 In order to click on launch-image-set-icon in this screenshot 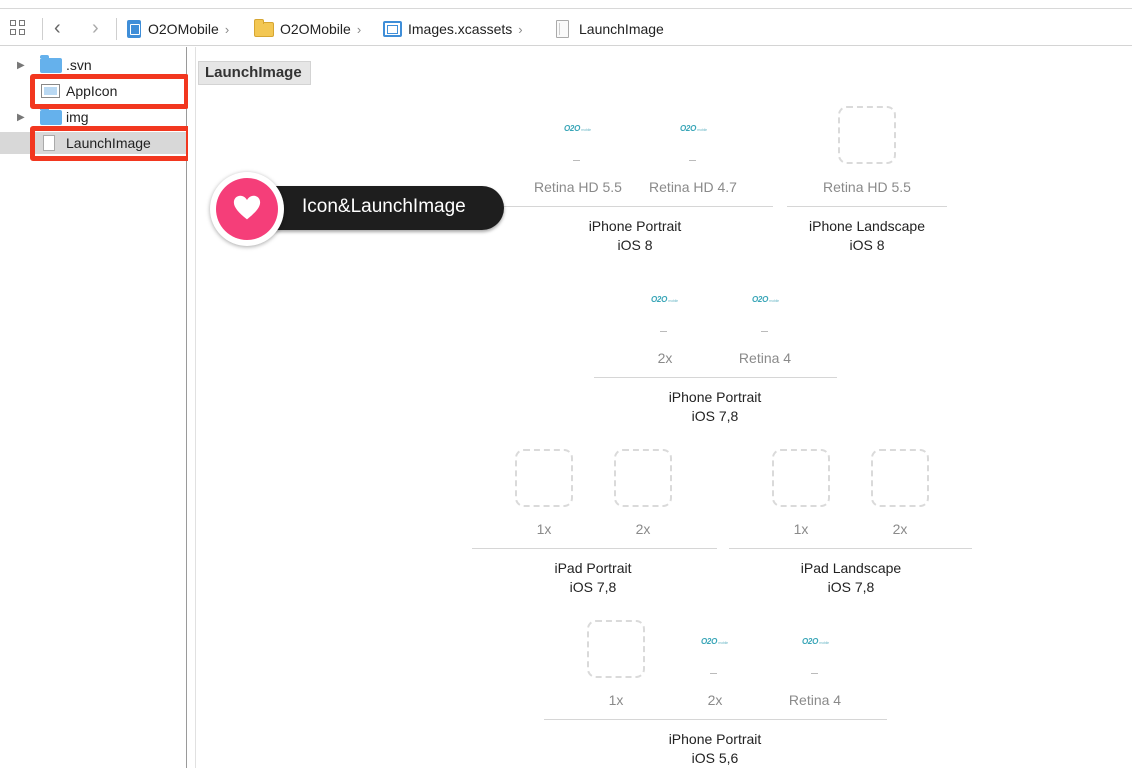, I will do `click(562, 29)`.